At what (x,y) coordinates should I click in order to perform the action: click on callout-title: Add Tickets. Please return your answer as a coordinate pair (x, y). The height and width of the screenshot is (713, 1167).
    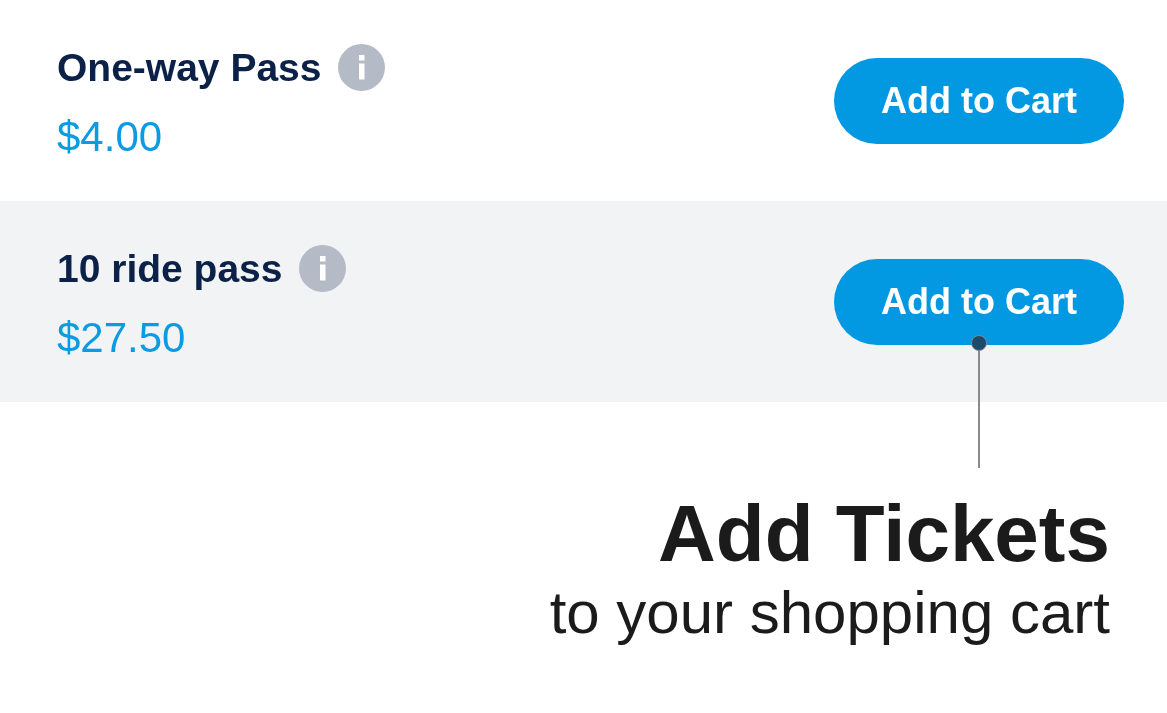
    Looking at the image, I should click on (884, 534).